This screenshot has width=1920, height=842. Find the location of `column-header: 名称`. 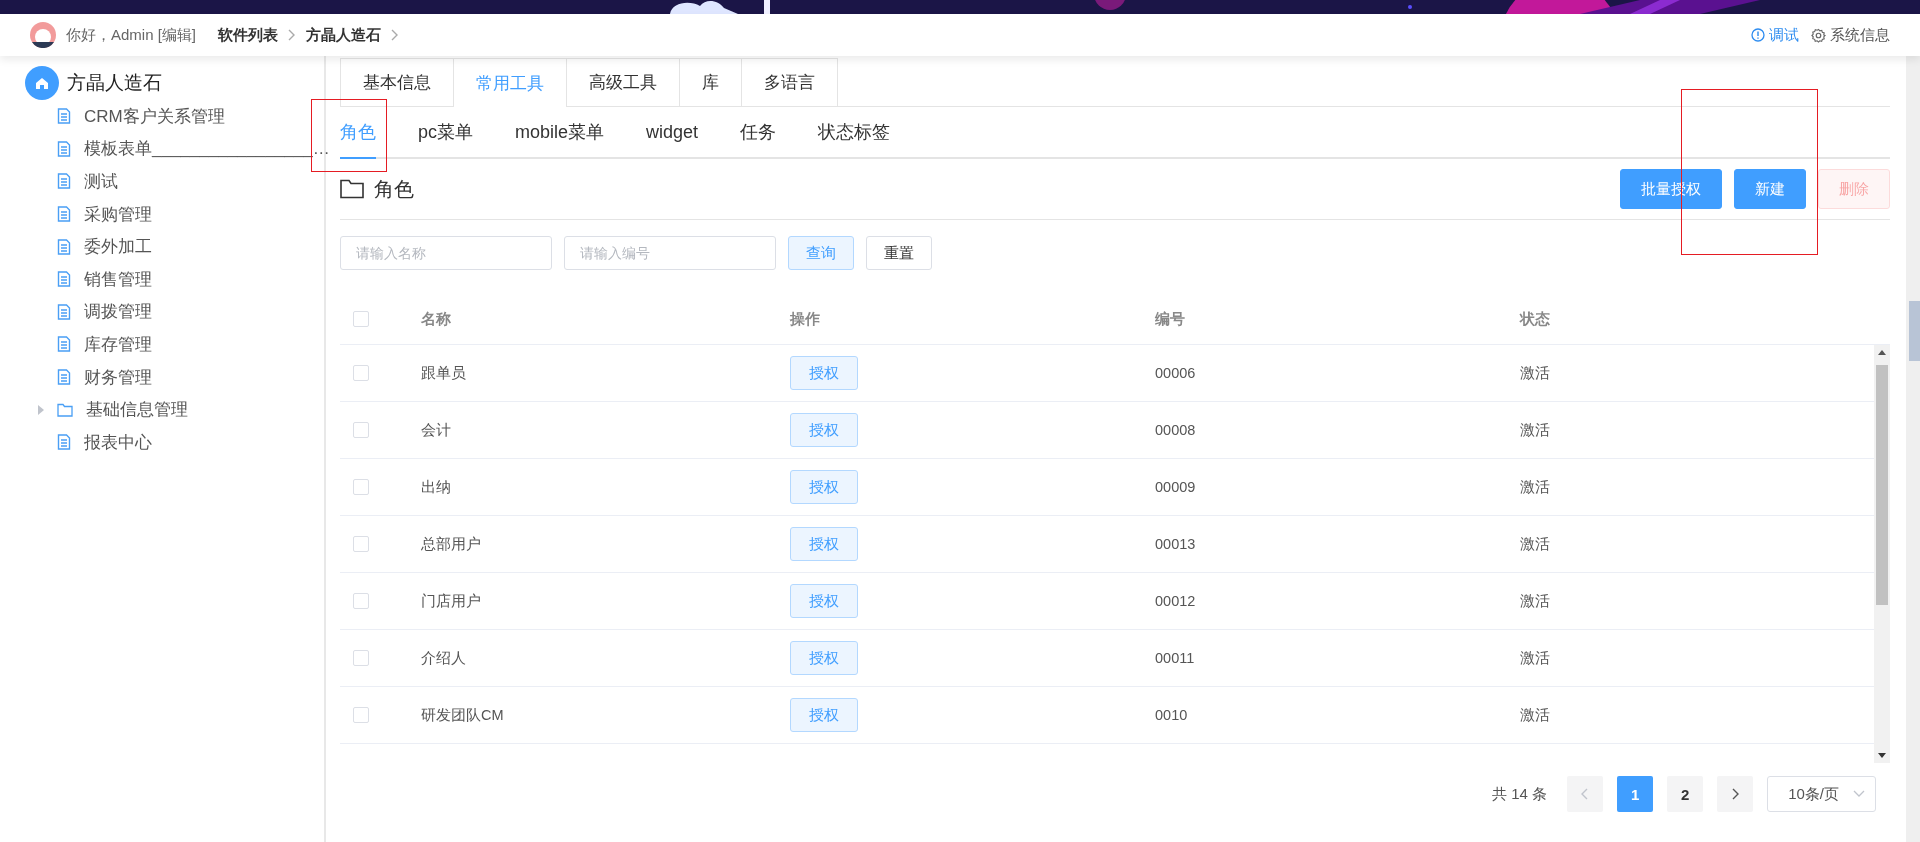

column-header: 名称 is located at coordinates (436, 319).